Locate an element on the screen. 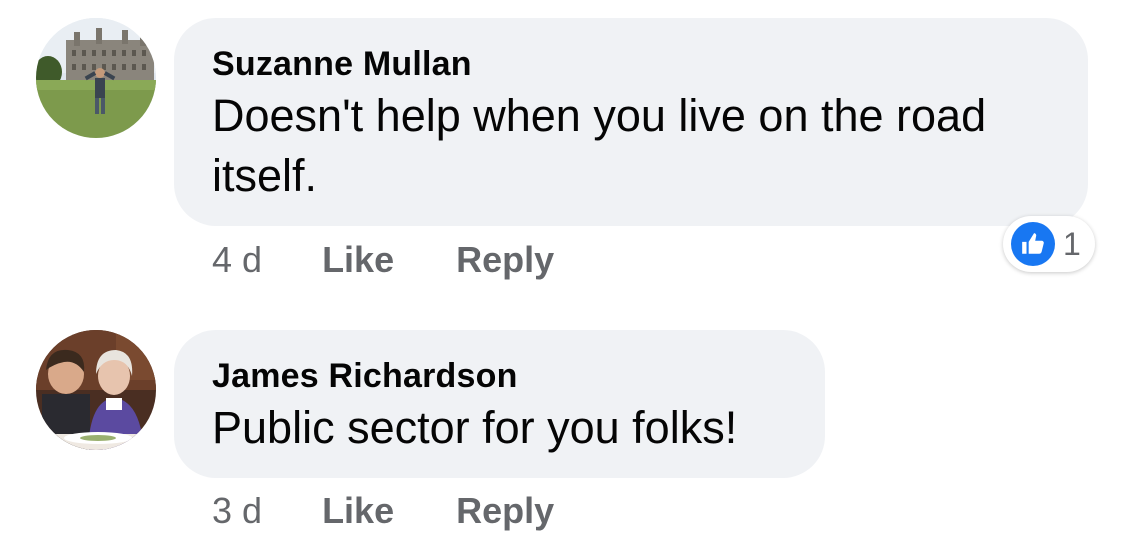 This screenshot has height=539, width=1125. comment-author: James Richardson is located at coordinates (499, 376).